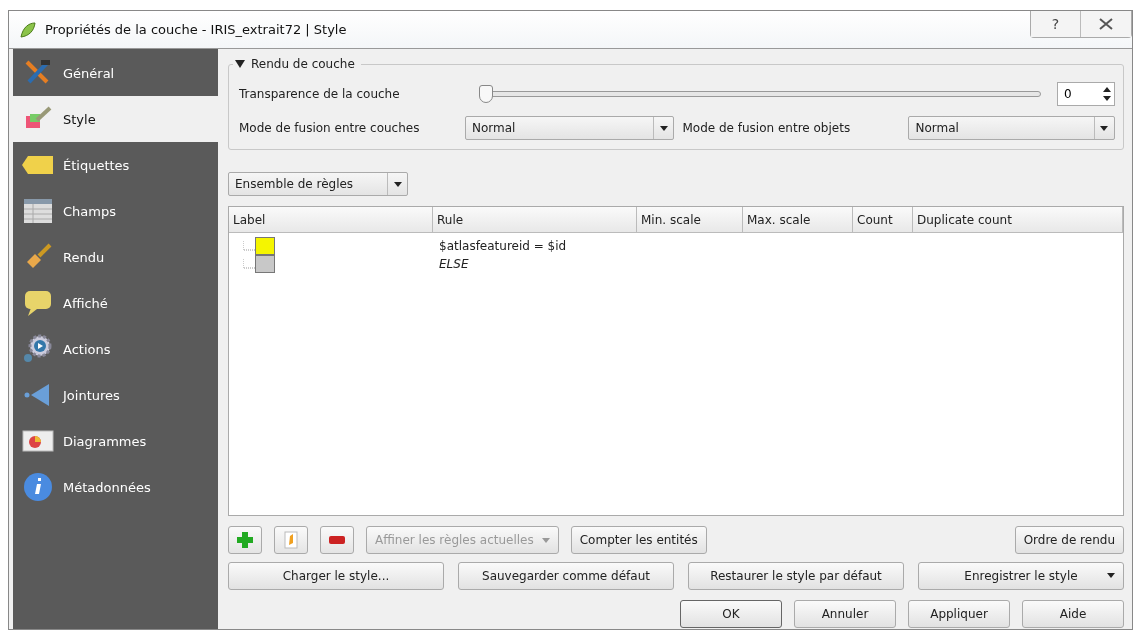 The image size is (1133, 637). I want to click on sidebar-item: Étiquettes, so click(115, 165).